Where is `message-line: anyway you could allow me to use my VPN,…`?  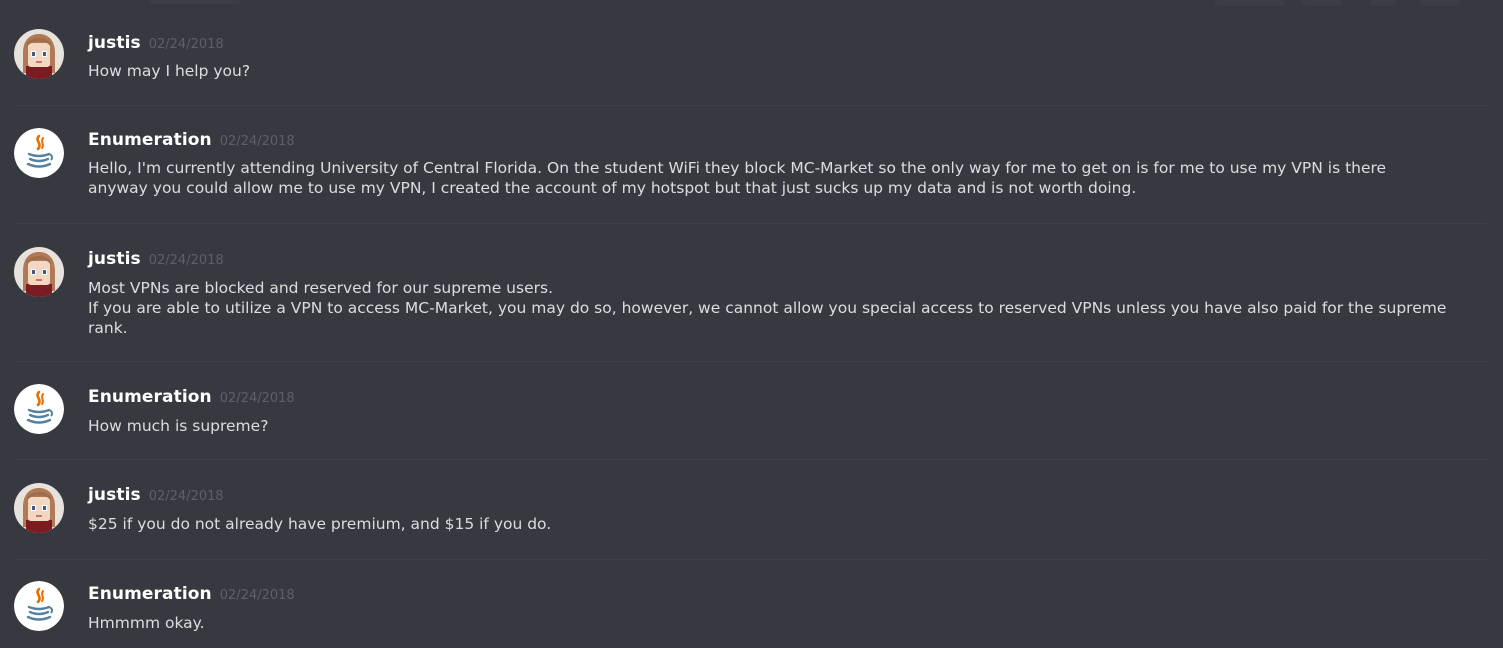
message-line: anyway you could allow me to use my VPN,… is located at coordinates (612, 188).